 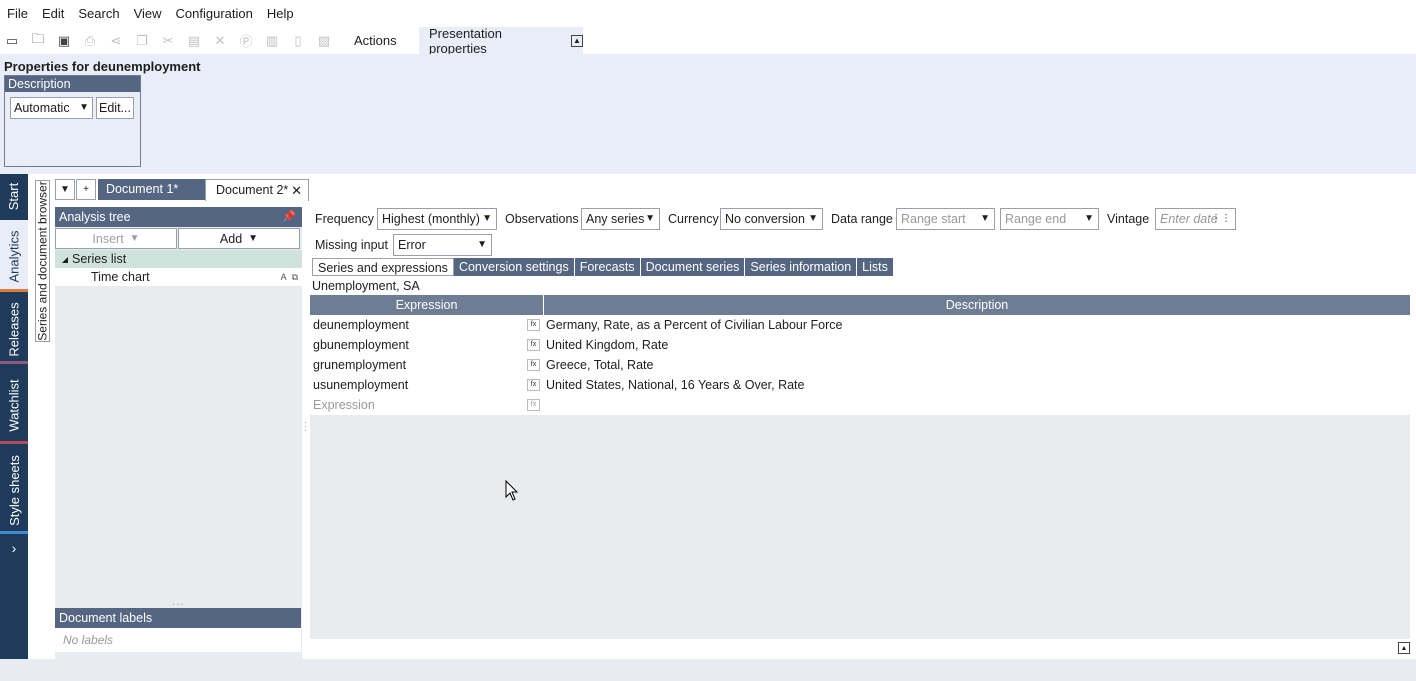 I want to click on watchlist-accent-bar, so click(x=14, y=442).